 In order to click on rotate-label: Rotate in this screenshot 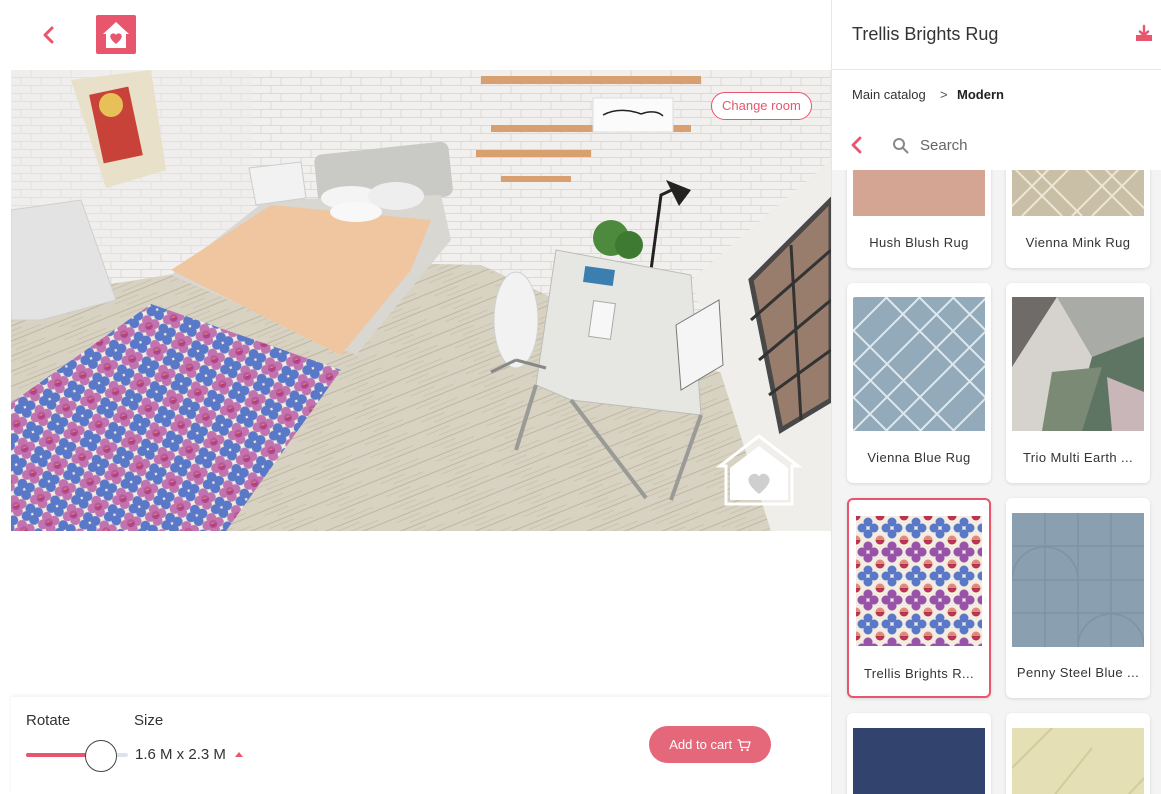, I will do `click(48, 720)`.